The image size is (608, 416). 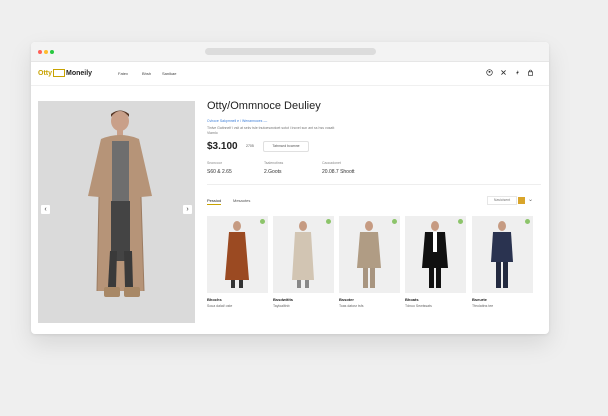 What do you see at coordinates (273, 172) in the screenshot?
I see `spec-value-2: 2.Goots` at bounding box center [273, 172].